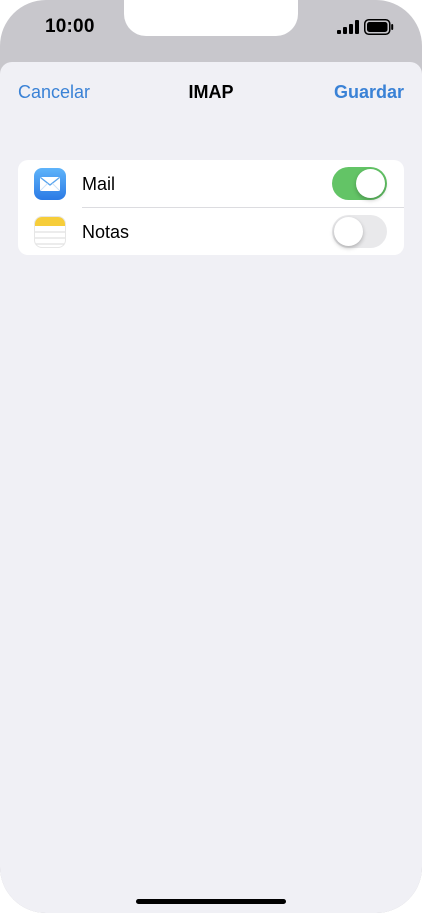 Image resolution: width=422 pixels, height=913 pixels. What do you see at coordinates (211, 183) in the screenshot?
I see `settings-row-mail: Mail` at bounding box center [211, 183].